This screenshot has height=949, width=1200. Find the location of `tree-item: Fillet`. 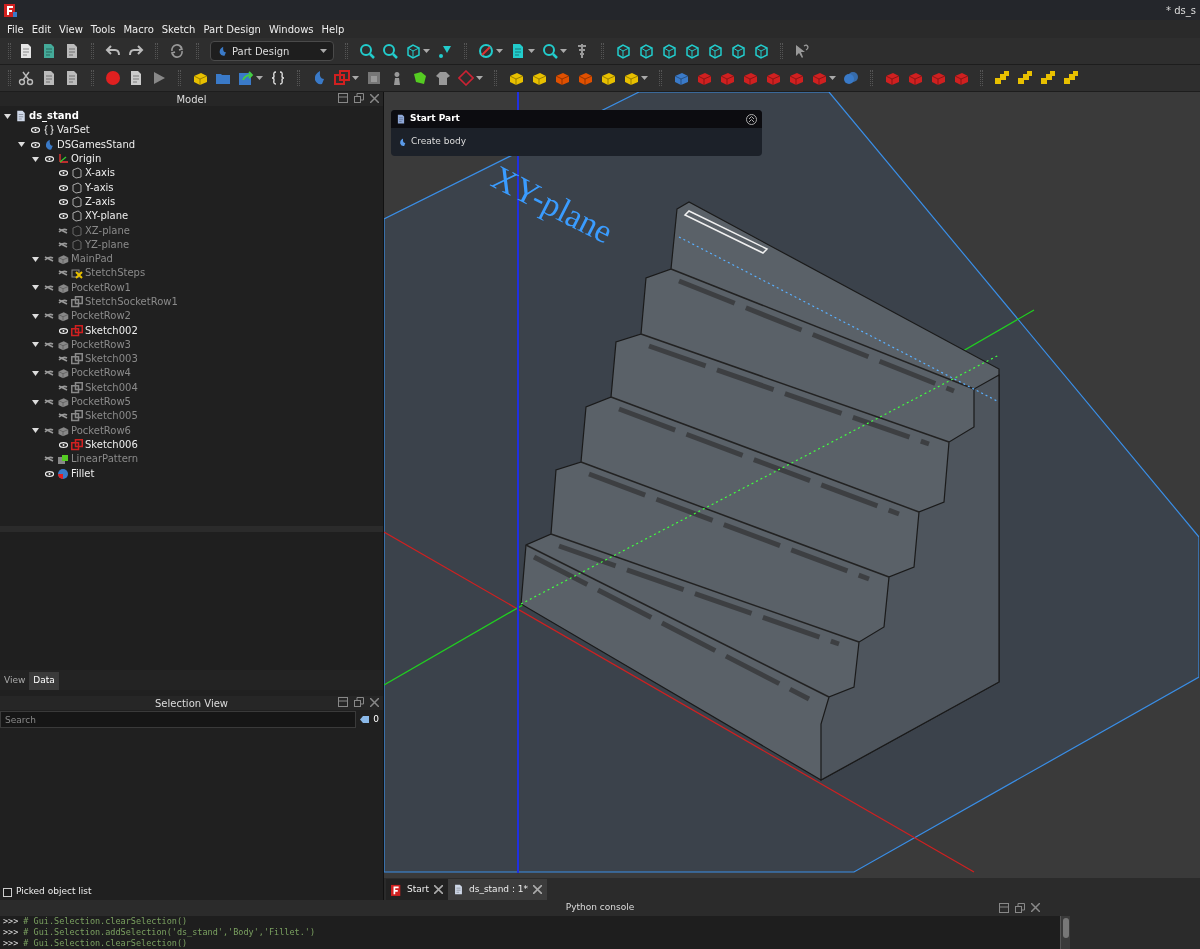

tree-item: Fillet is located at coordinates (83, 473).